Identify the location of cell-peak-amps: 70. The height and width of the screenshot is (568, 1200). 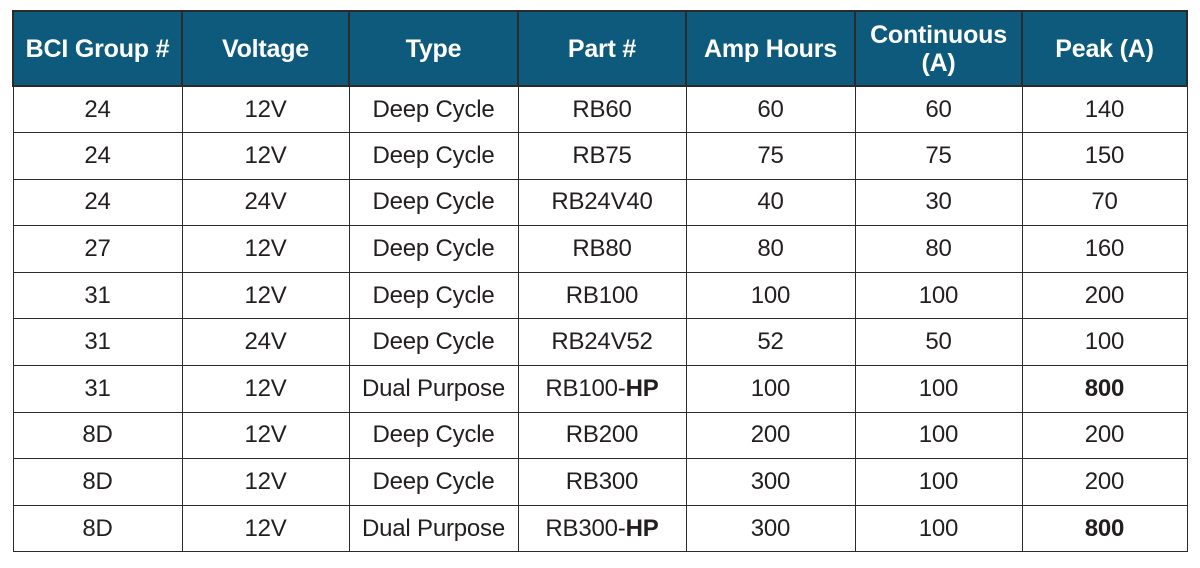
(1104, 202).